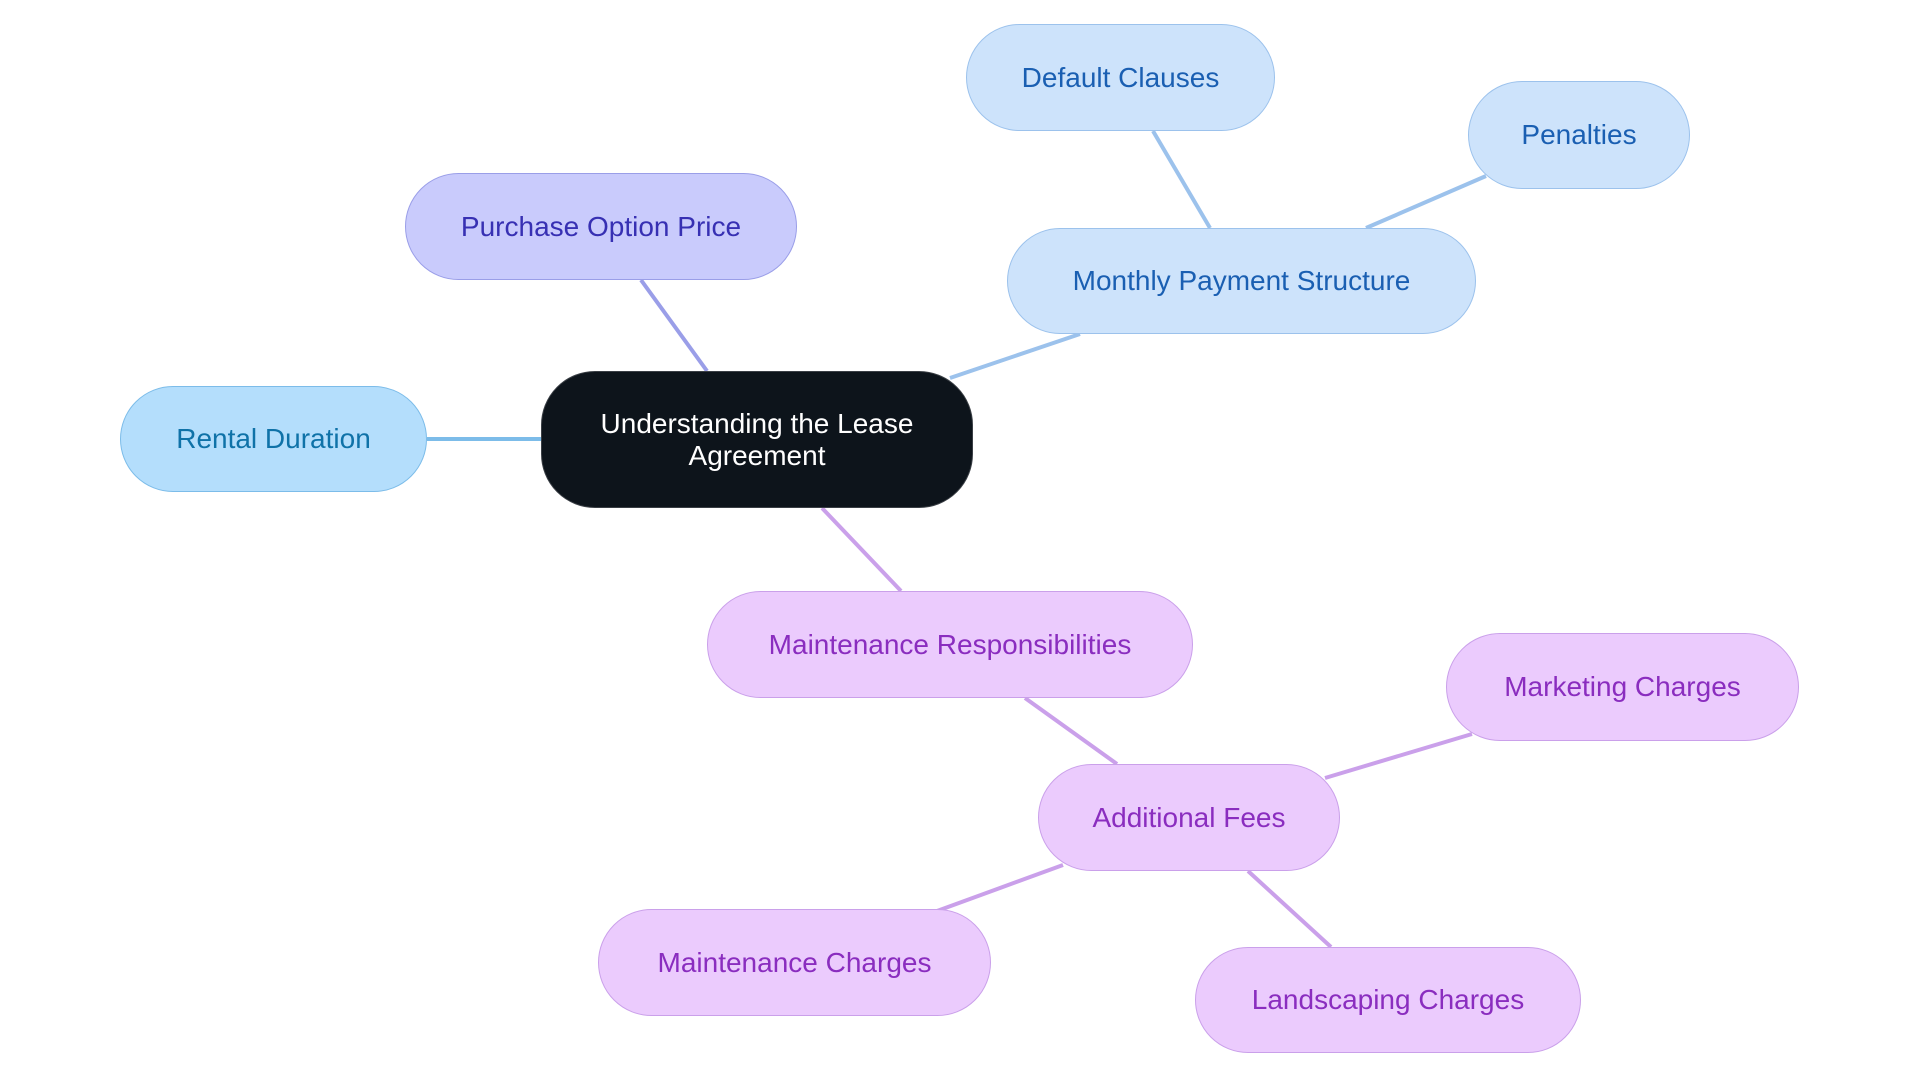 The height and width of the screenshot is (1083, 1920). What do you see at coordinates (1181, 179) in the screenshot?
I see `edge-monthly-default-clauses` at bounding box center [1181, 179].